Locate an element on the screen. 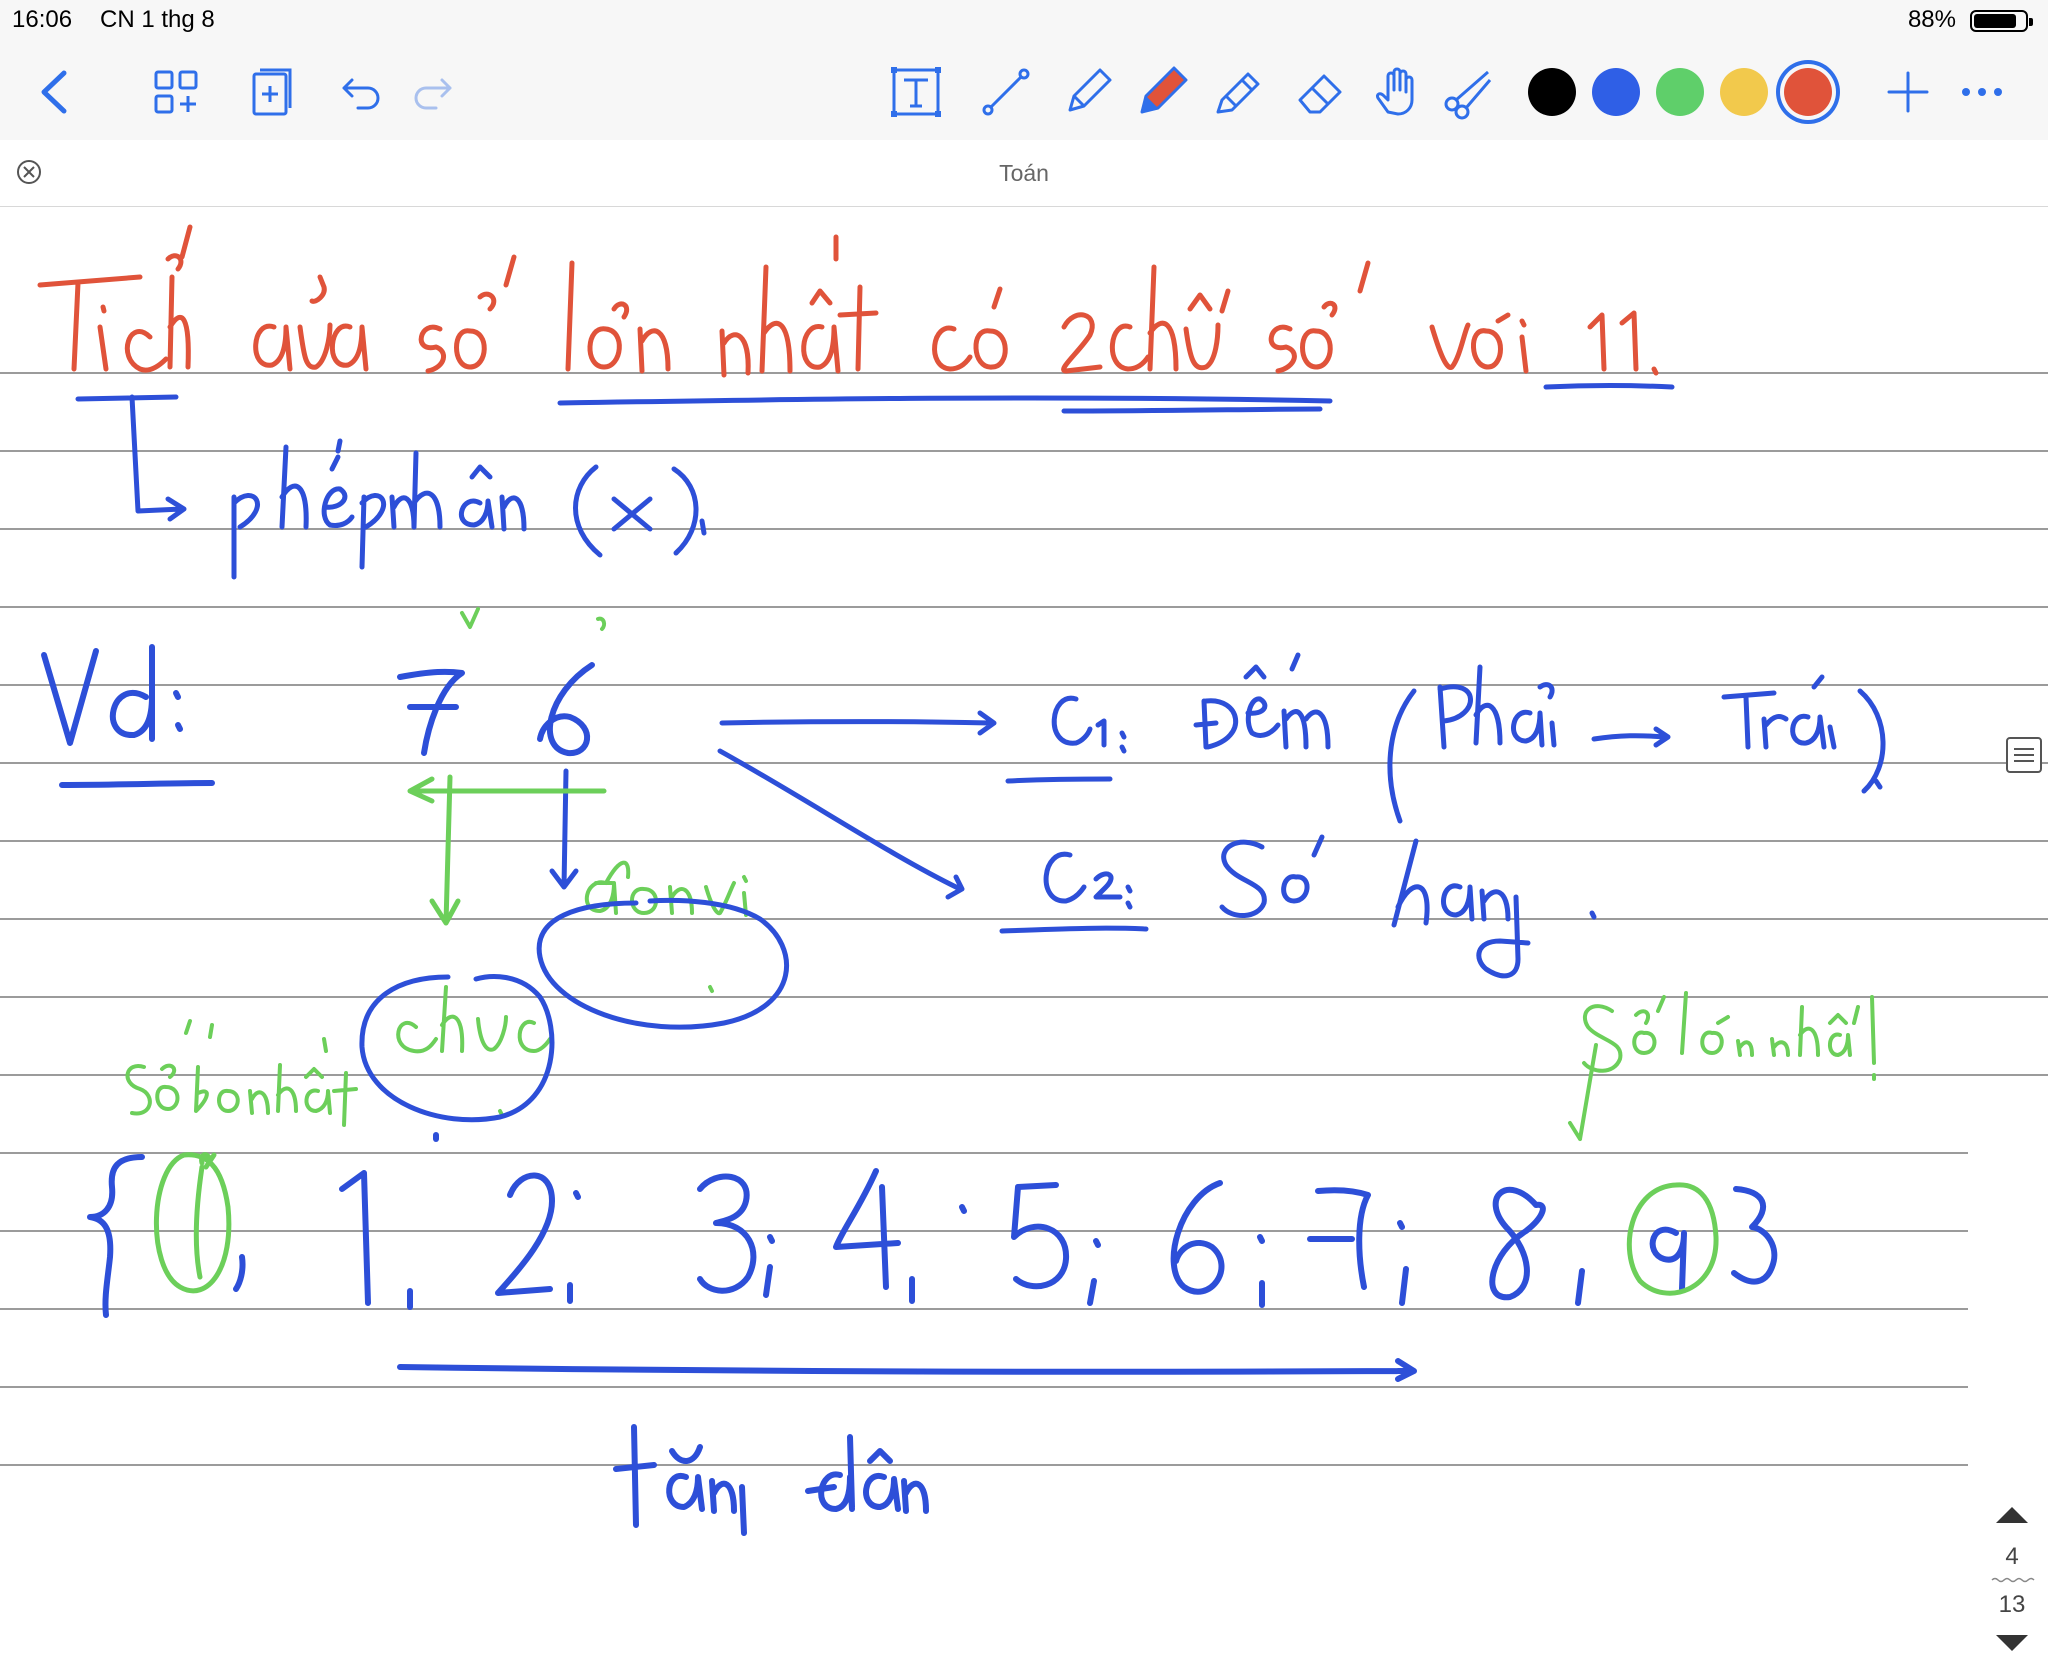 Image resolution: width=2048 pixels, height=1669 pixels. plus-icon is located at coordinates (1908, 92).